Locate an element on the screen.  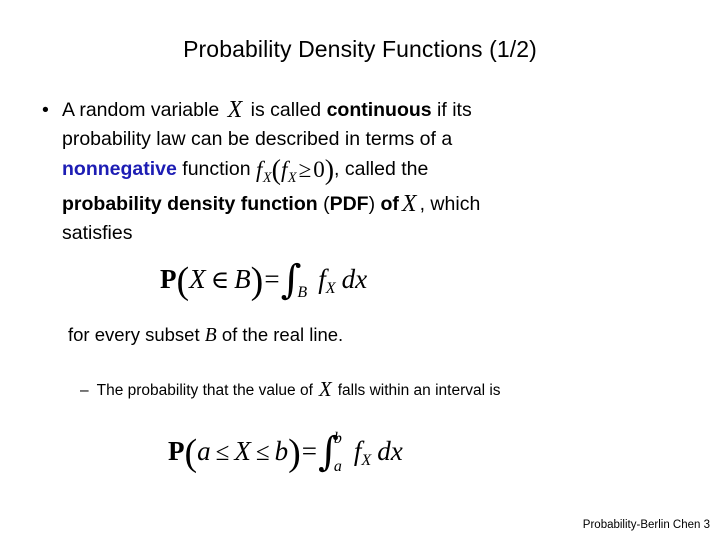
math-f-subscript: X is located at coordinates (267, 177).